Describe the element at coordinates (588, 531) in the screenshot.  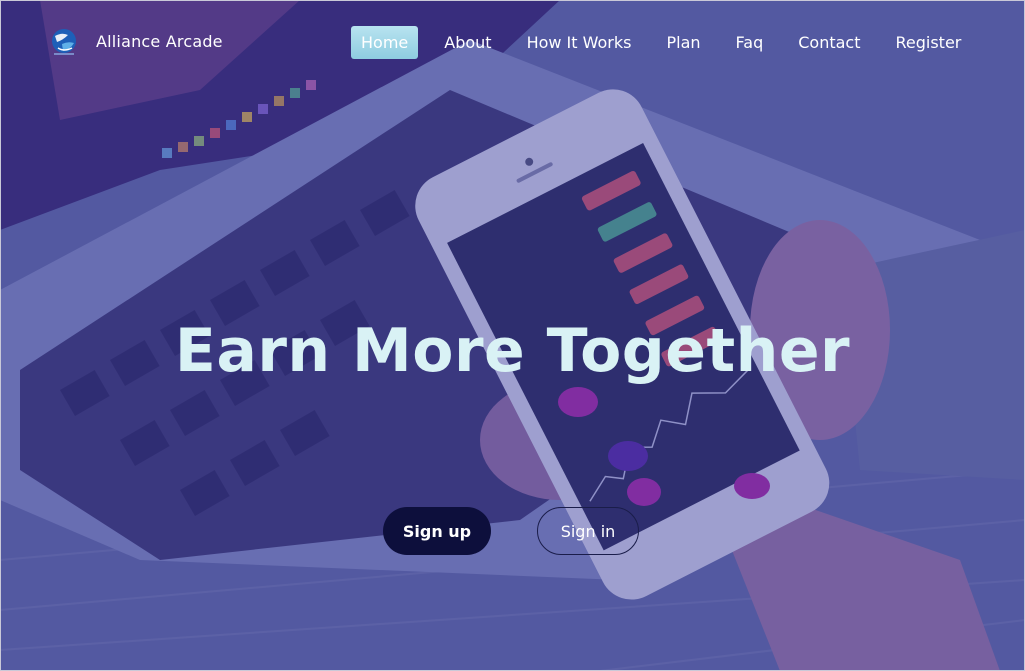
I see `signin-button: Sign in` at that location.